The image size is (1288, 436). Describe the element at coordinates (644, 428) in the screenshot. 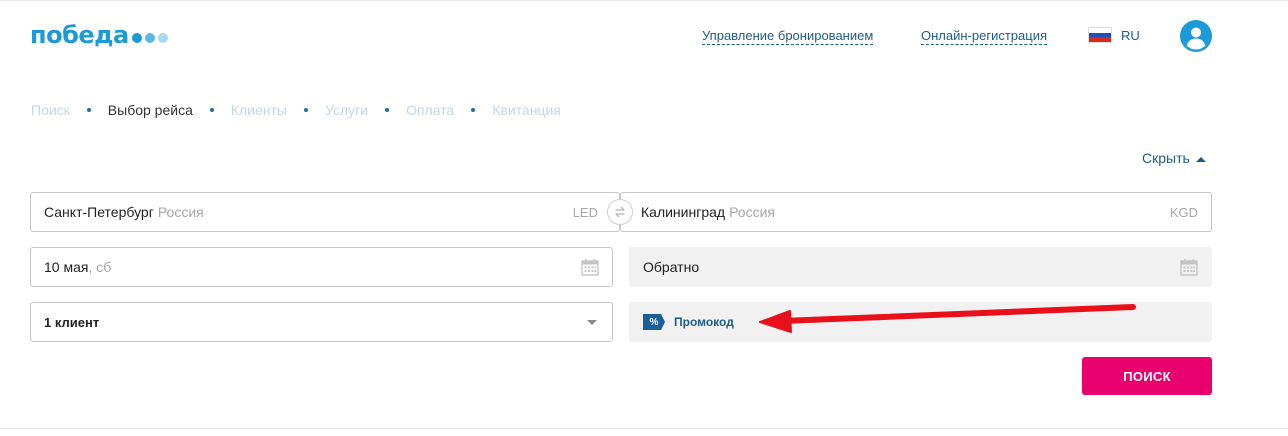

I see `bottom-divider` at that location.